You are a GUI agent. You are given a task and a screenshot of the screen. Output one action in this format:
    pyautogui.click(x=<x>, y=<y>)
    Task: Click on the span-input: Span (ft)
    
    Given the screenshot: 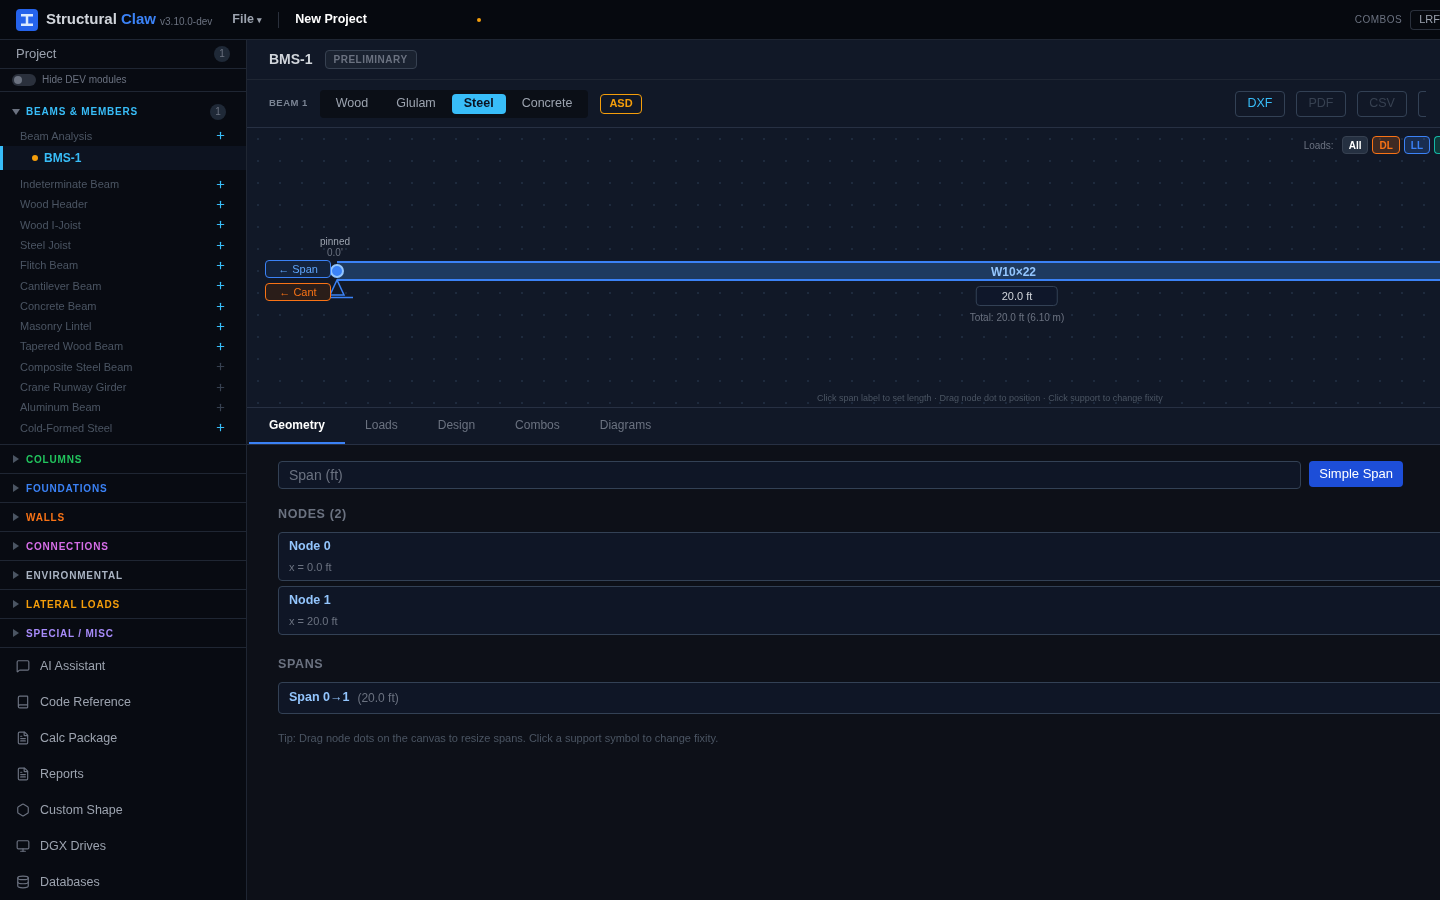 What is the action you would take?
    pyautogui.click(x=790, y=475)
    